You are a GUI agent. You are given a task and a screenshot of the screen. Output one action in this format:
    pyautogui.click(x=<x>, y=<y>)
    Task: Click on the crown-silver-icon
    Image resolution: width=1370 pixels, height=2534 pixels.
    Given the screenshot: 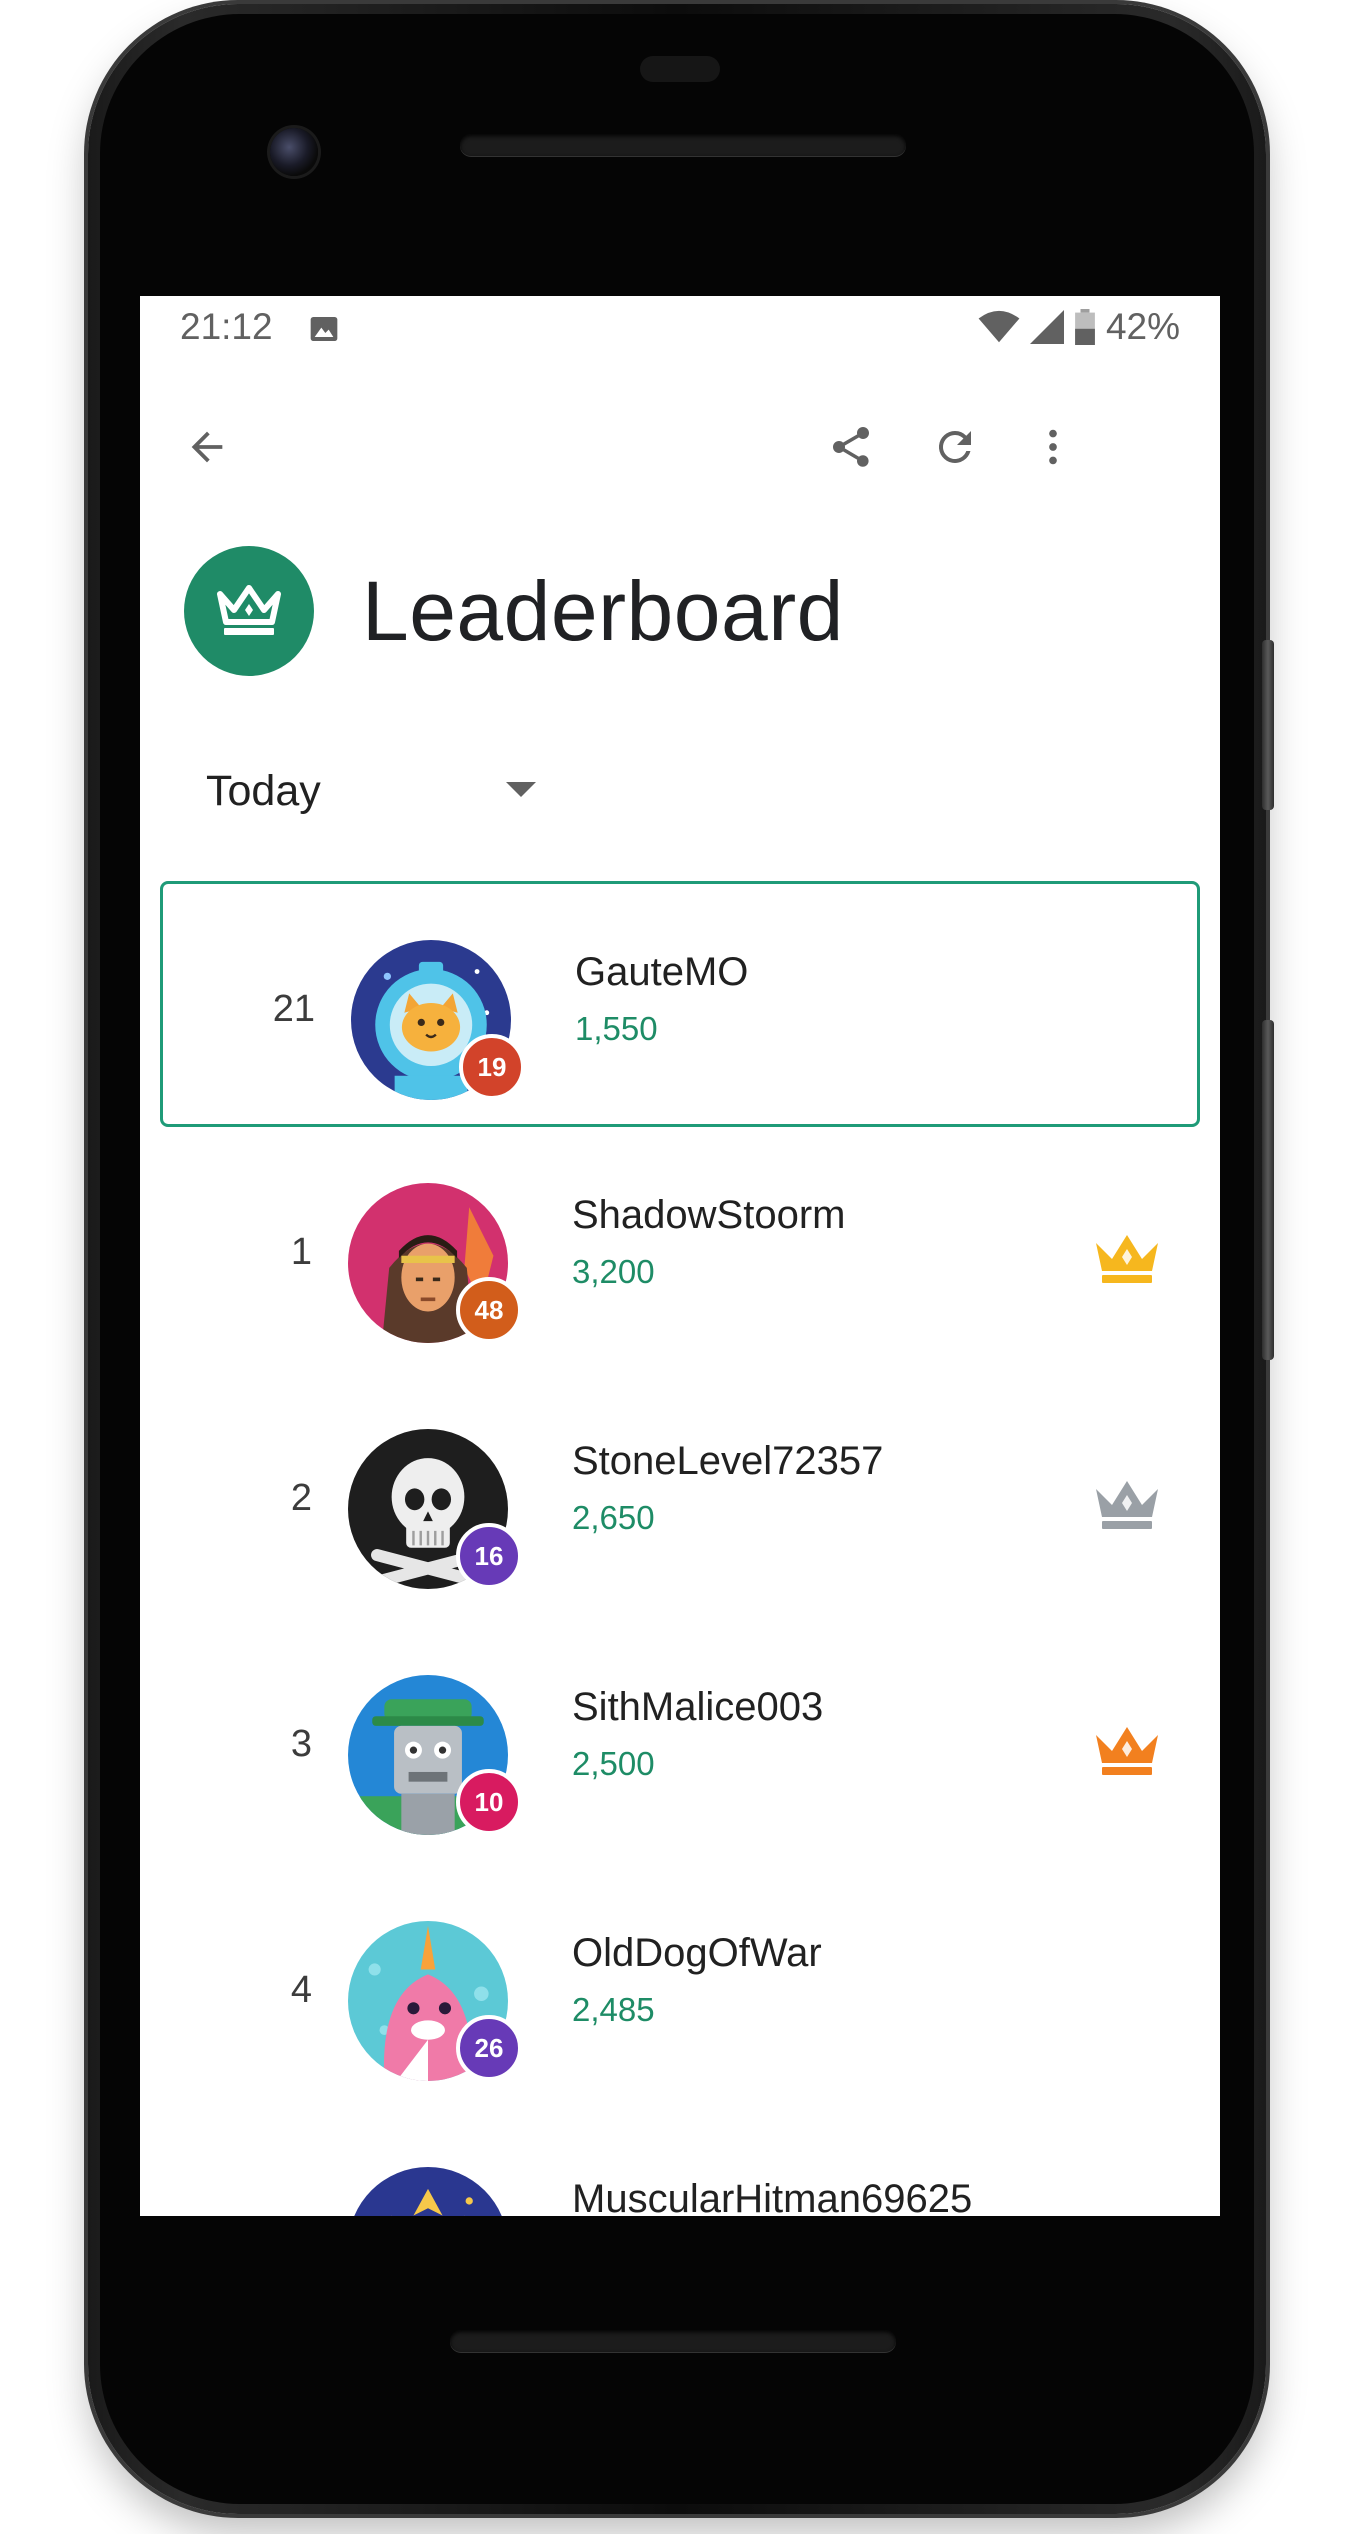 What is the action you would take?
    pyautogui.click(x=1127, y=1506)
    